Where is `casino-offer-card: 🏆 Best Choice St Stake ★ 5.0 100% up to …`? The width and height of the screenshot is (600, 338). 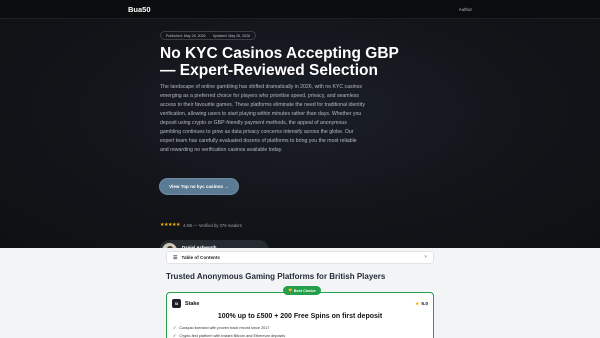
casino-offer-card: 🏆 Best Choice St Stake ★ 5.0 100% up to … is located at coordinates (300, 312).